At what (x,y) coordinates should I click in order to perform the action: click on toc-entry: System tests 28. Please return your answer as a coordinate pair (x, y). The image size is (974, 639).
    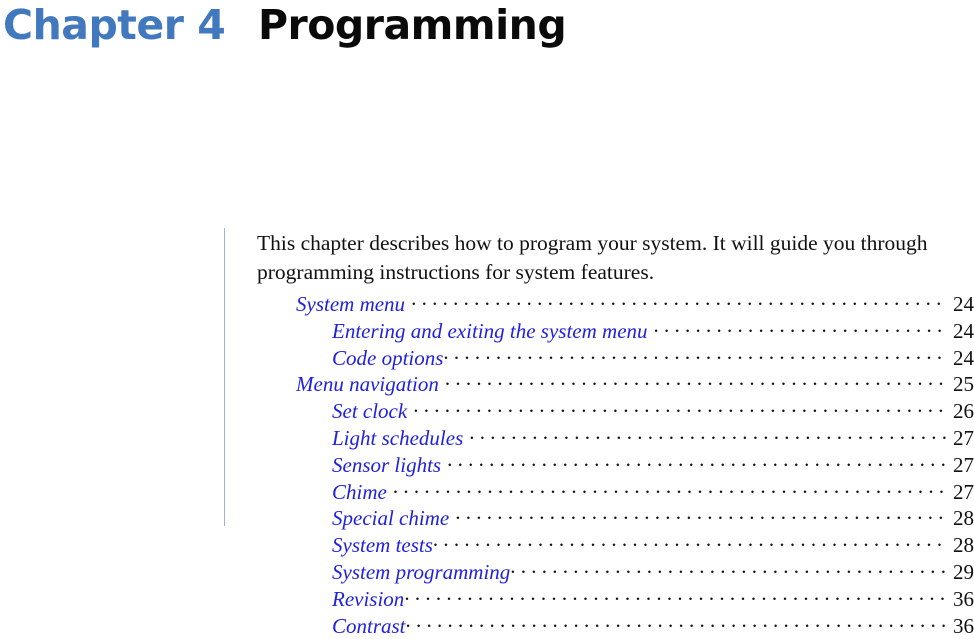
    Looking at the image, I should click on (635, 544).